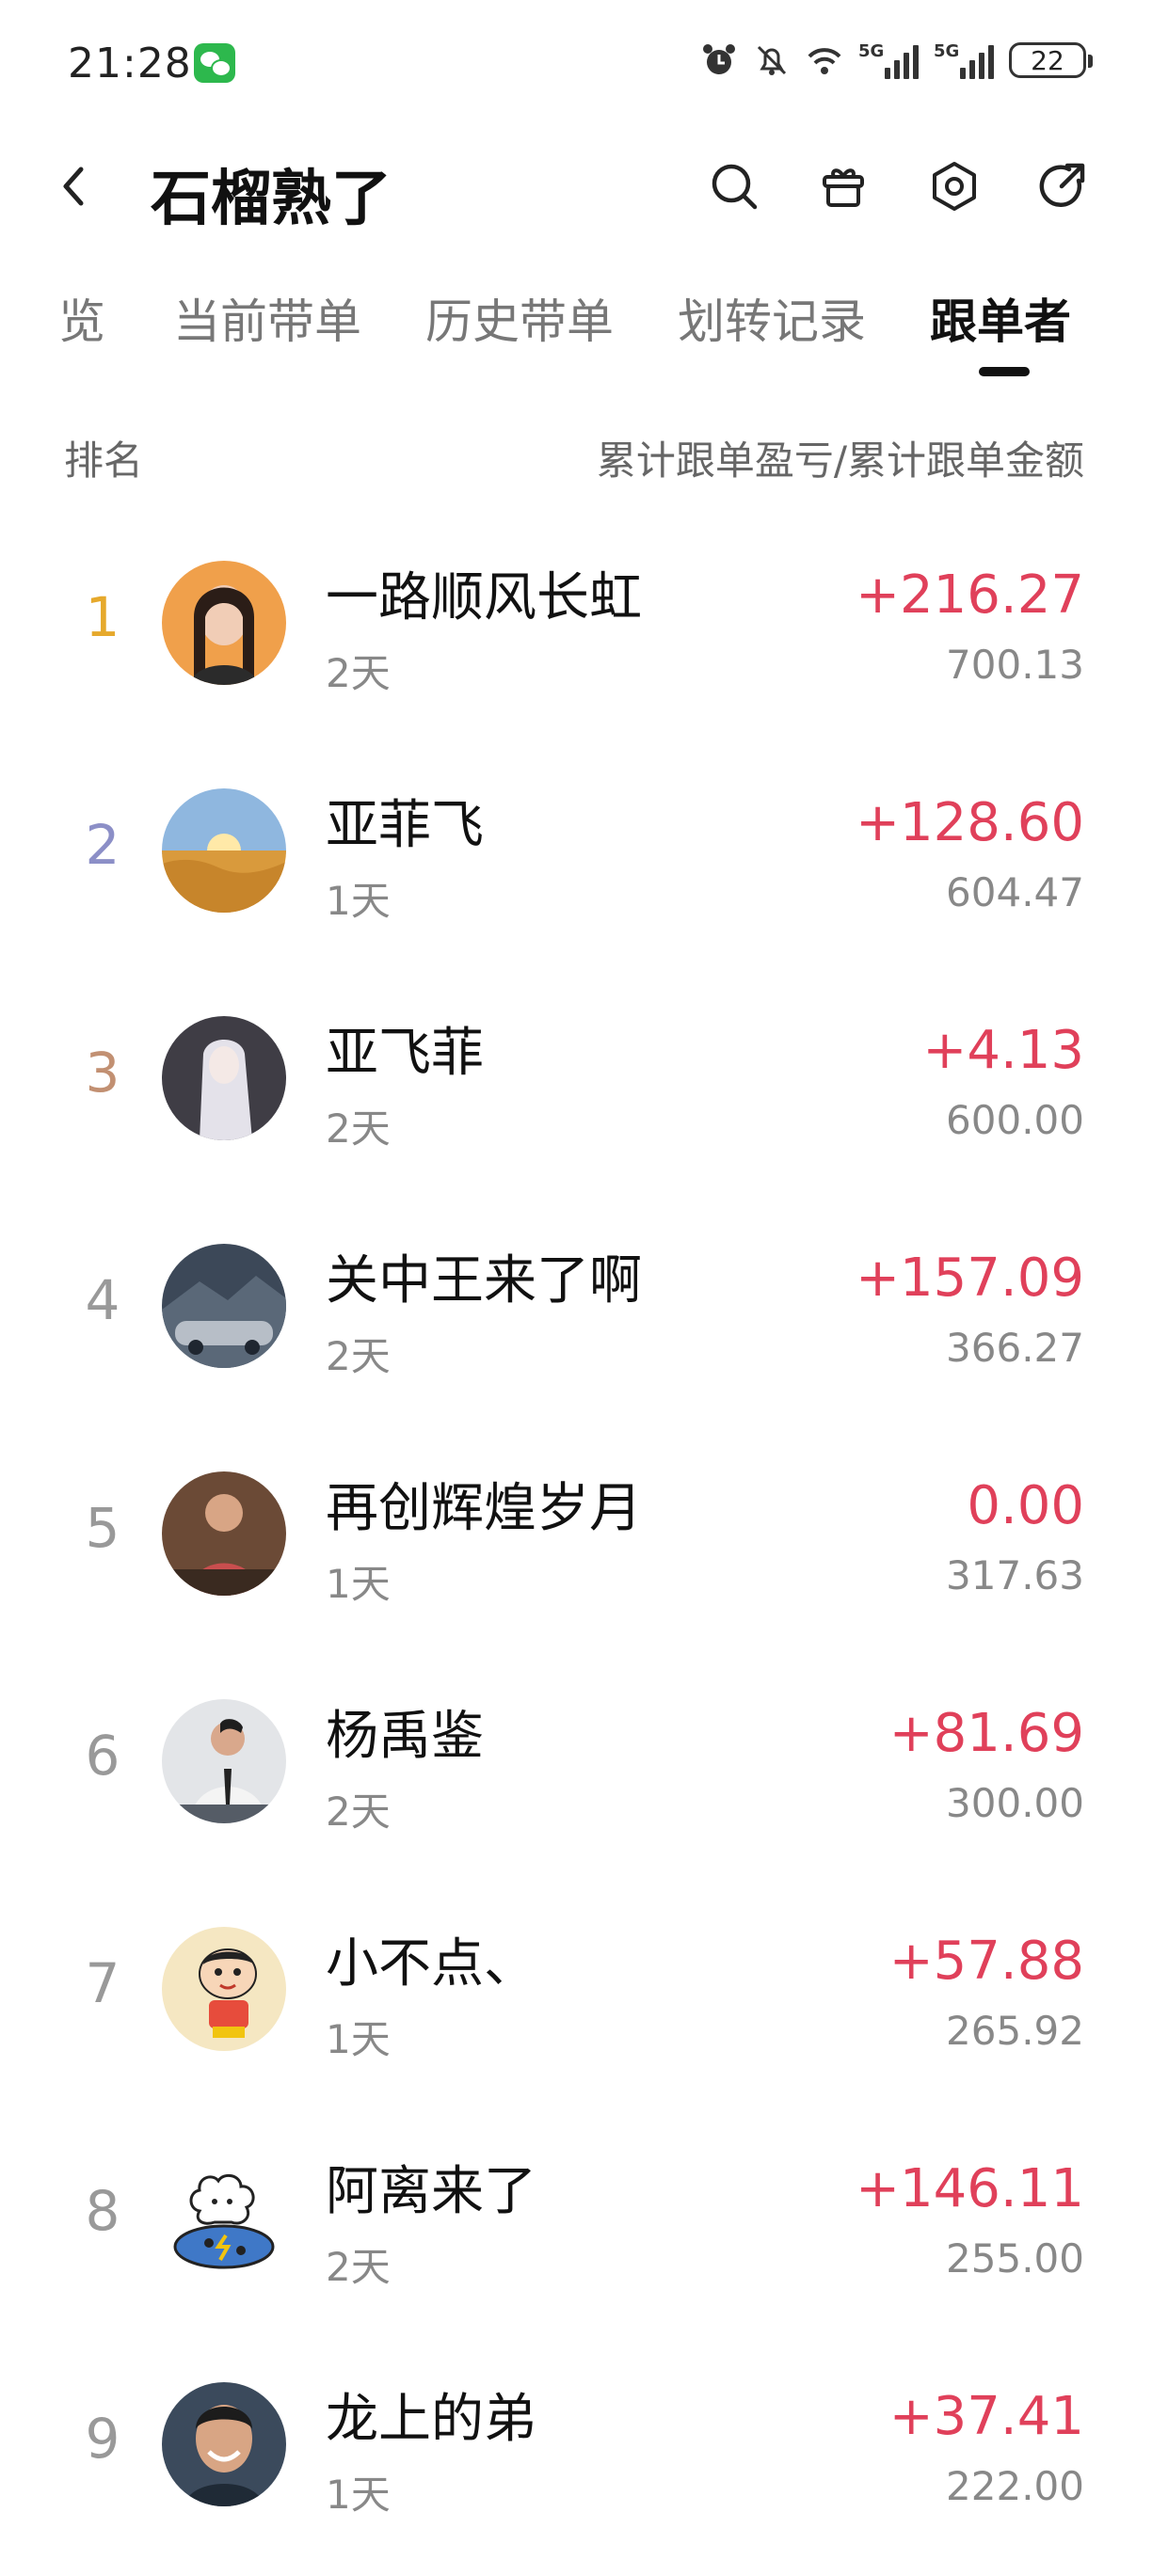 Image resolution: width=1152 pixels, height=2576 pixels. What do you see at coordinates (1015, 1348) in the screenshot?
I see `follow-amount: 366.27` at bounding box center [1015, 1348].